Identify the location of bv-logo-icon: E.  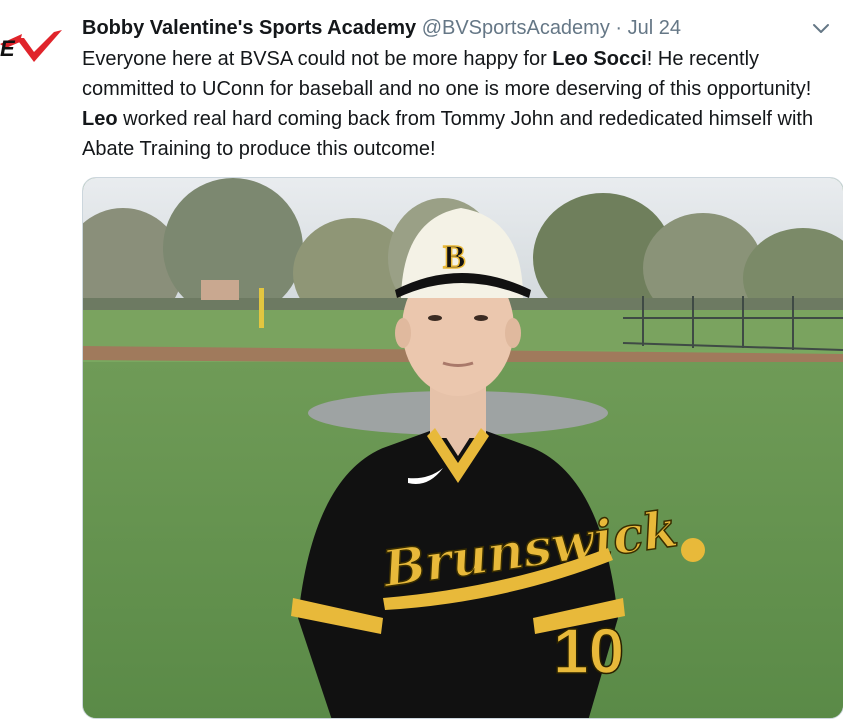
(31, 46).